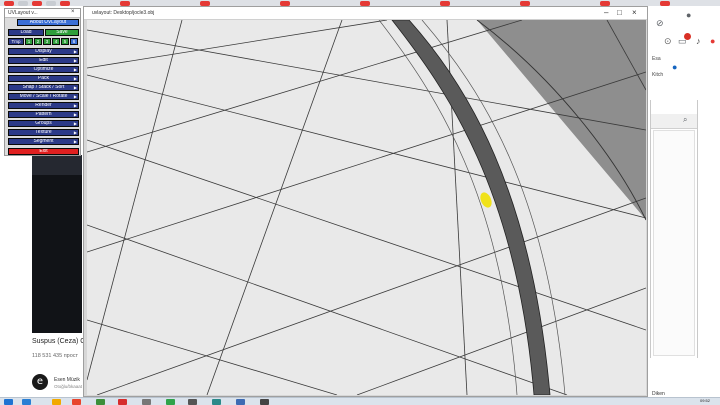 Image resolution: width=720 pixels, height=405 pixels. Describe the element at coordinates (656, 59) in the screenshot. I see `sidebar-snippet: Esa` at that location.